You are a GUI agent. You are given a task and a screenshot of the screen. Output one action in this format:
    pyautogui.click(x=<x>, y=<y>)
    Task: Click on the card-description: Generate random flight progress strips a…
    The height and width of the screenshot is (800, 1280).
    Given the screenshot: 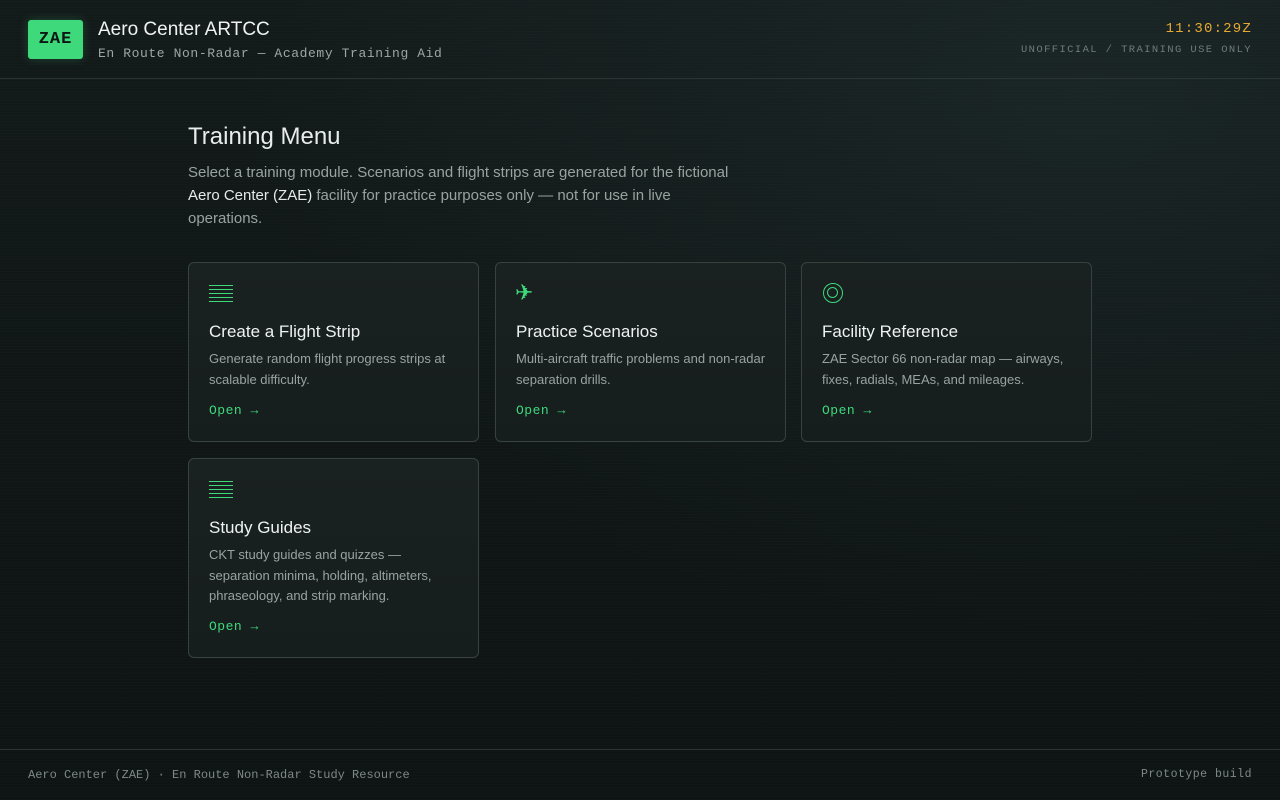 What is the action you would take?
    pyautogui.click(x=327, y=369)
    